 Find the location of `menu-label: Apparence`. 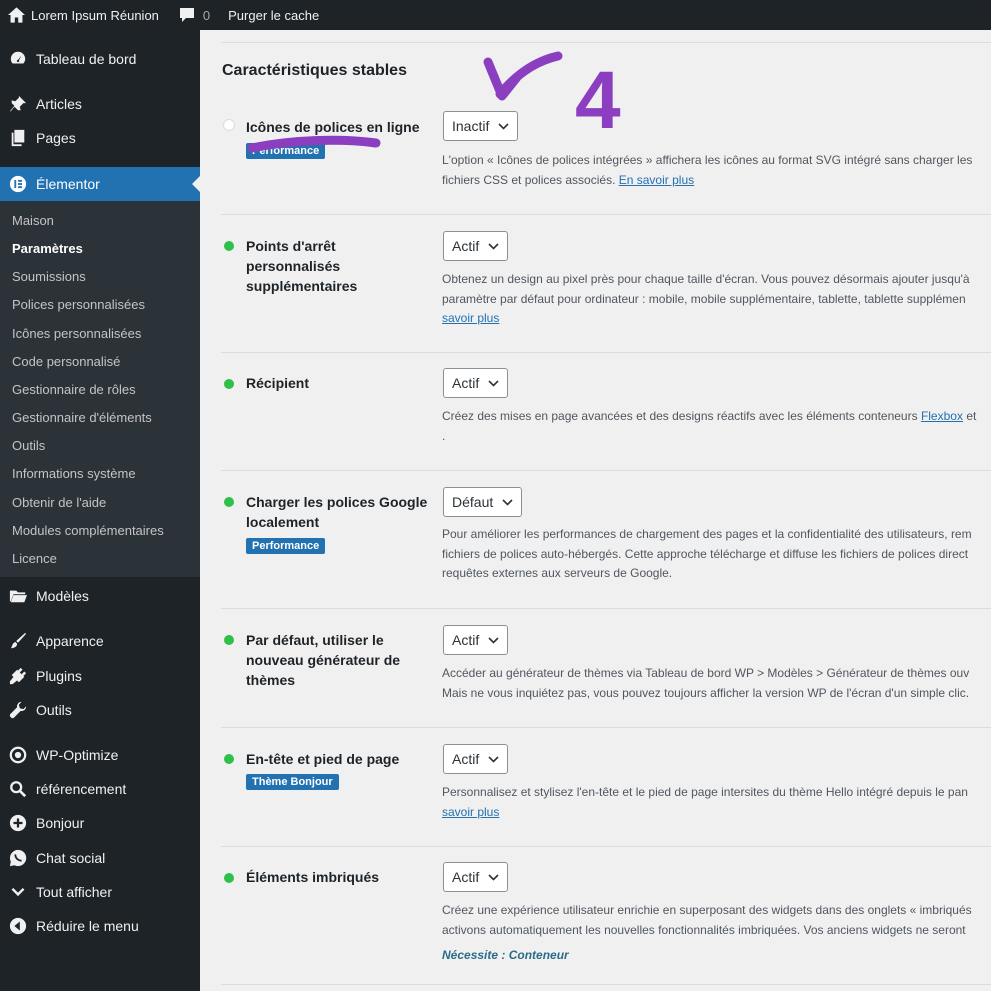

menu-label: Apparence is located at coordinates (70, 641).